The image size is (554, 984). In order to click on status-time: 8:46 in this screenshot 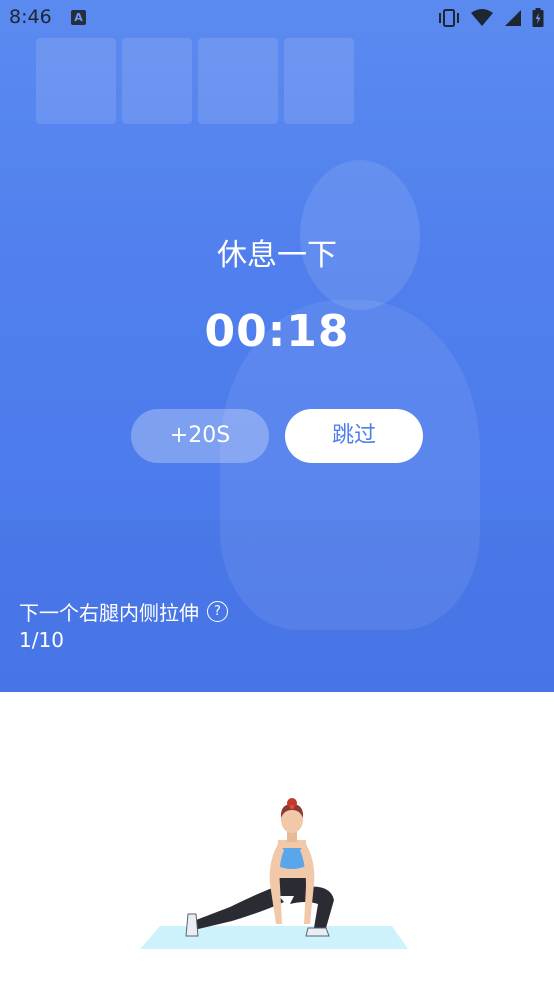, I will do `click(30, 17)`.